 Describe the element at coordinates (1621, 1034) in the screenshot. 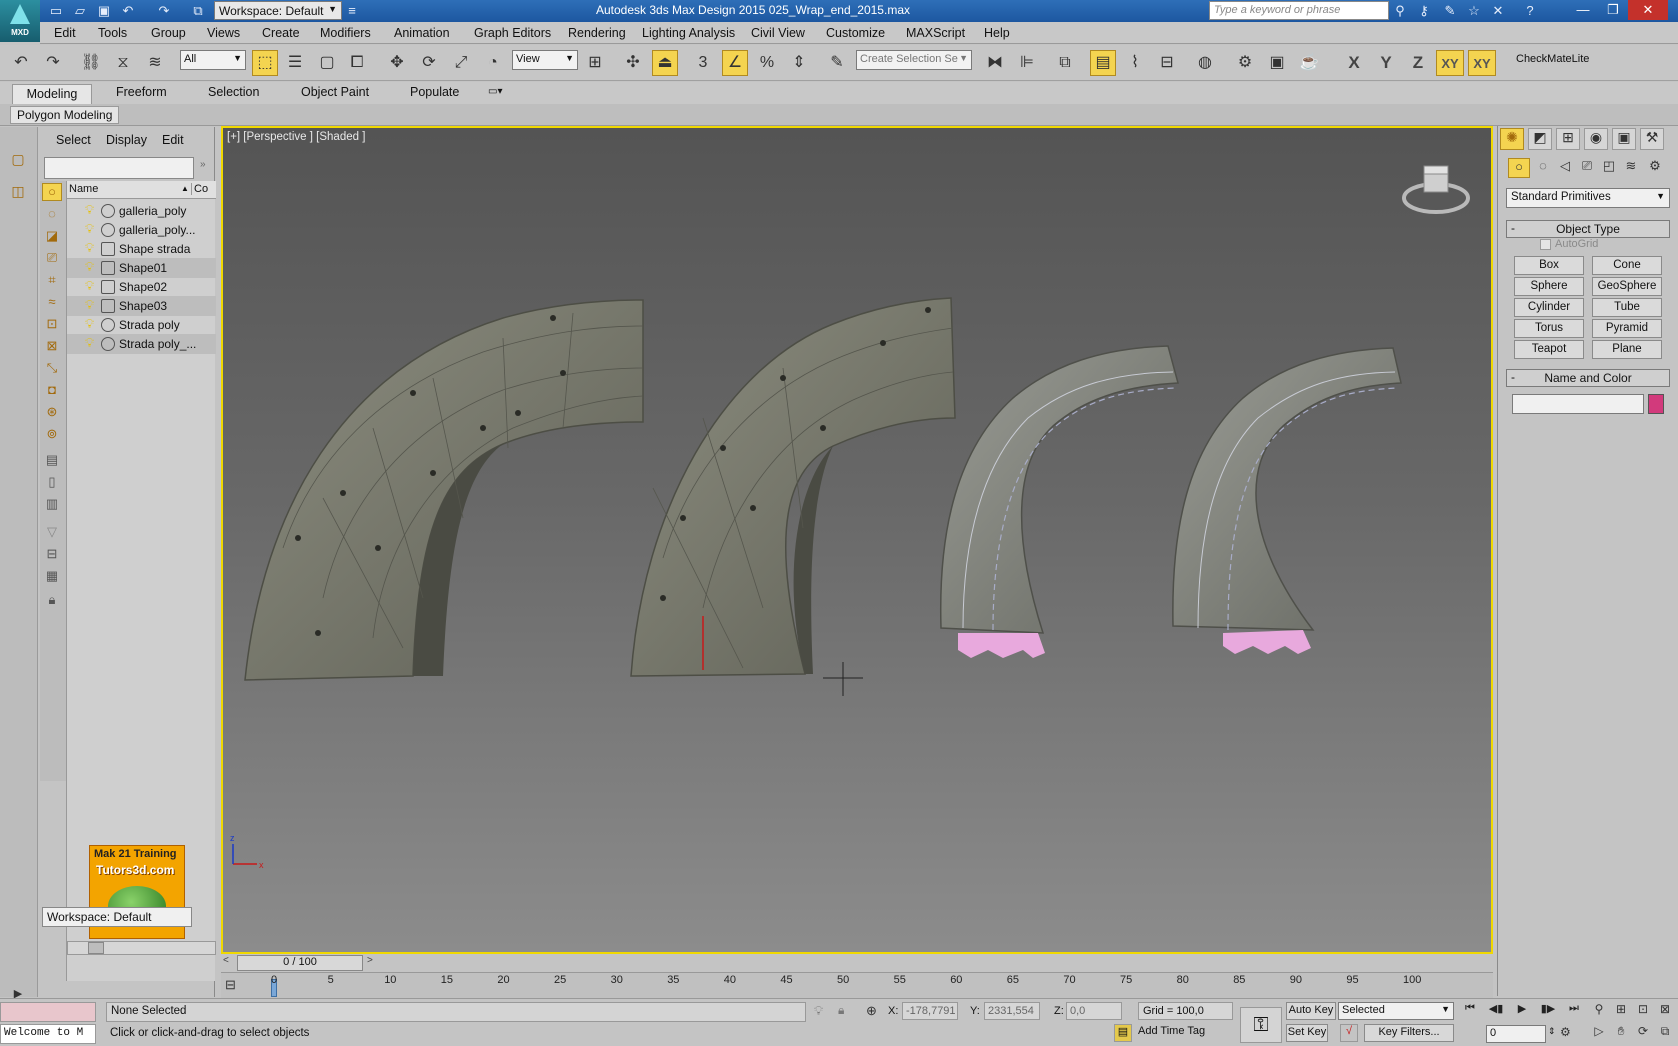

I see `pan-view-icon: ✋︎` at that location.